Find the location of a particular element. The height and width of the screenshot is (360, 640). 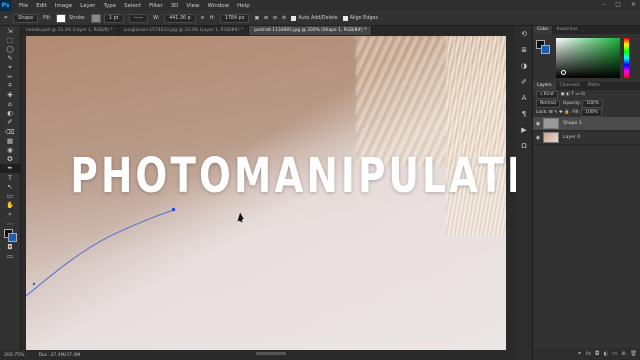

path-operations-icon: ▣ is located at coordinates (256, 18).